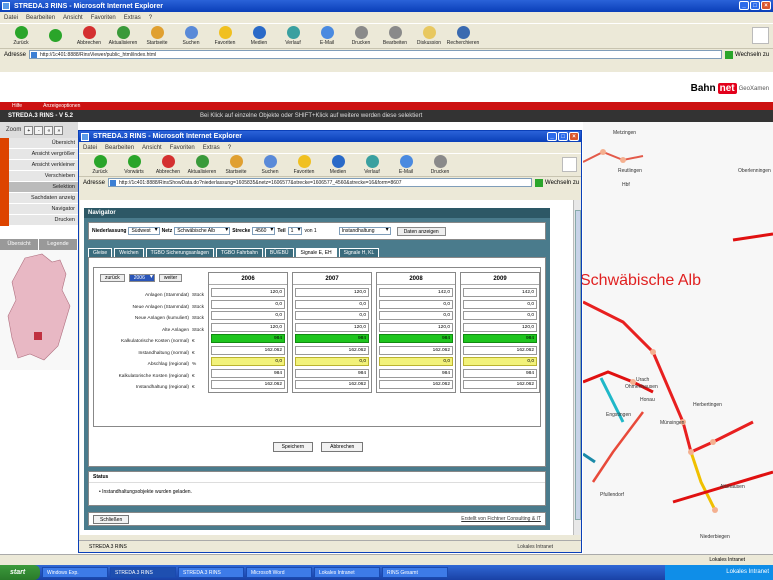  What do you see at coordinates (202, 231) in the screenshot?
I see `netz-select: Schwäbische Alb` at bounding box center [202, 231].